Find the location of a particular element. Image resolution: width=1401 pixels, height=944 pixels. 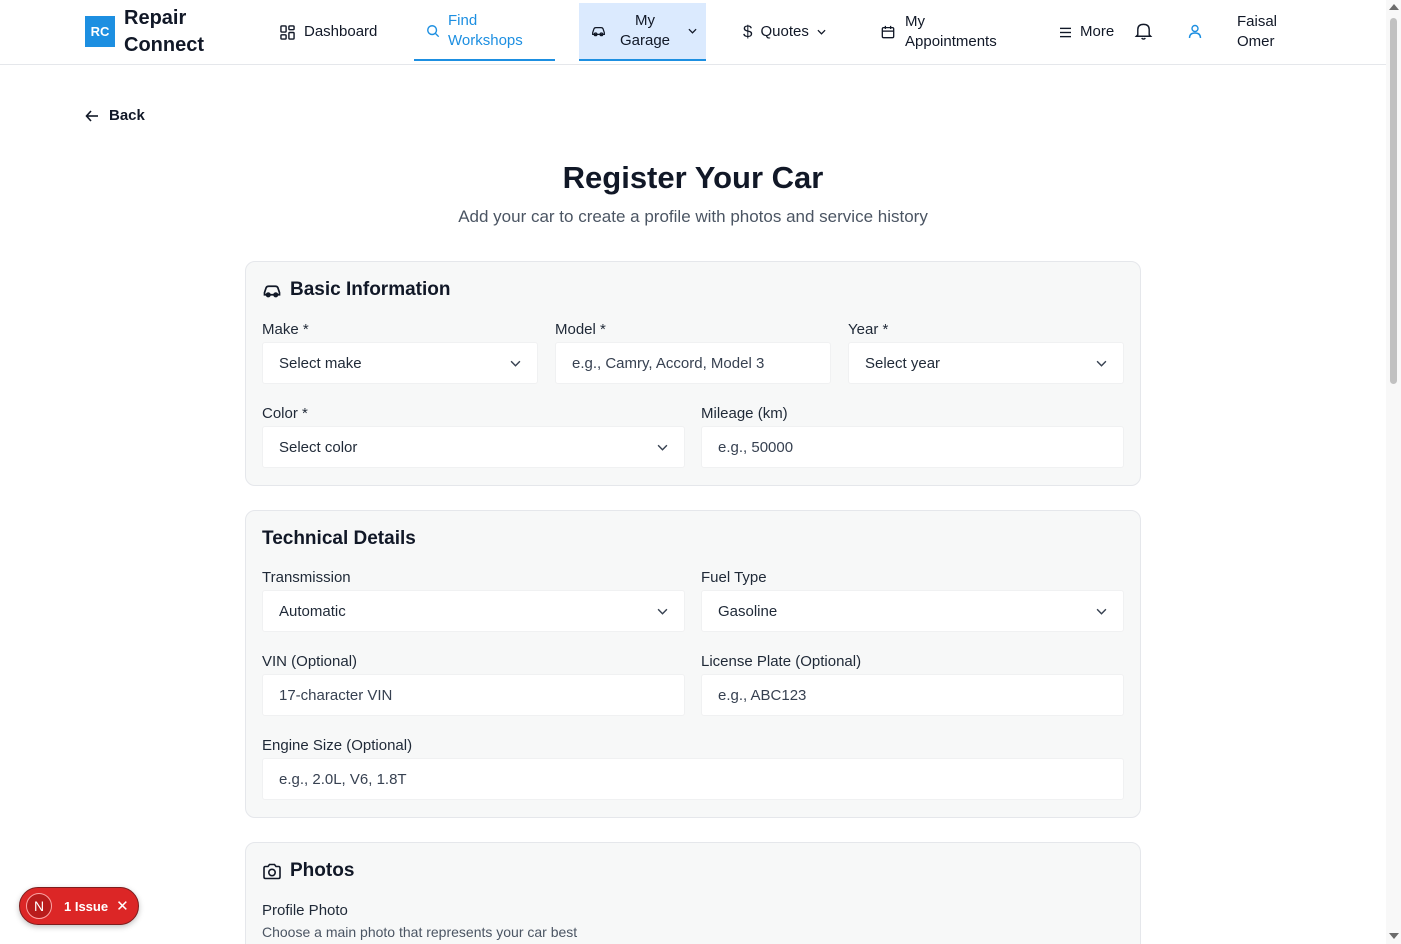

dollar-icon: $ is located at coordinates (748, 31).